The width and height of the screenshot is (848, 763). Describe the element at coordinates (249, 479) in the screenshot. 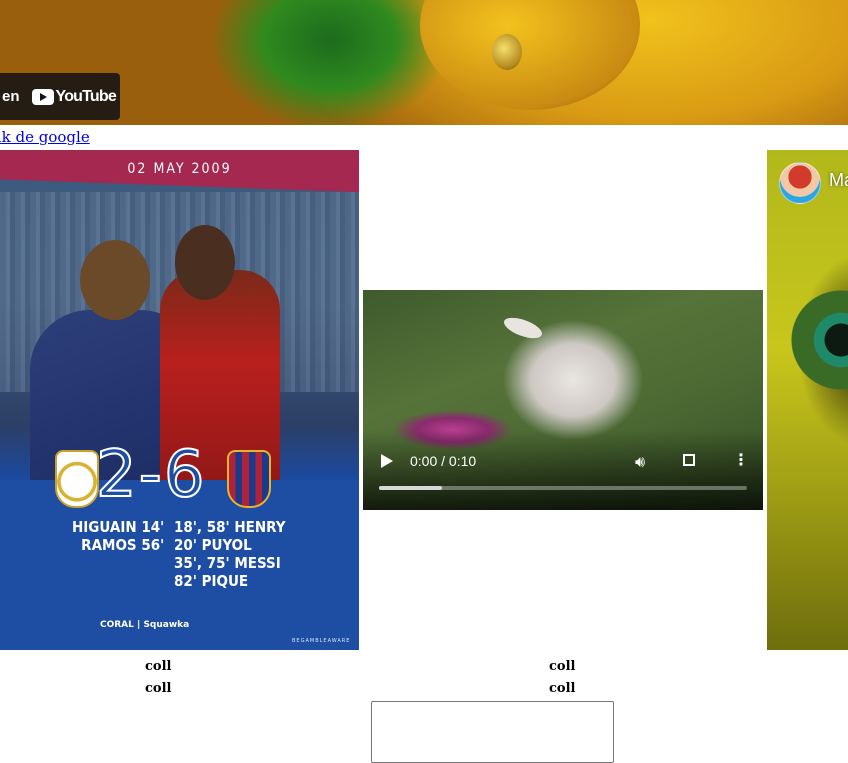

I see `fc-barcelona-crest-icon` at that location.